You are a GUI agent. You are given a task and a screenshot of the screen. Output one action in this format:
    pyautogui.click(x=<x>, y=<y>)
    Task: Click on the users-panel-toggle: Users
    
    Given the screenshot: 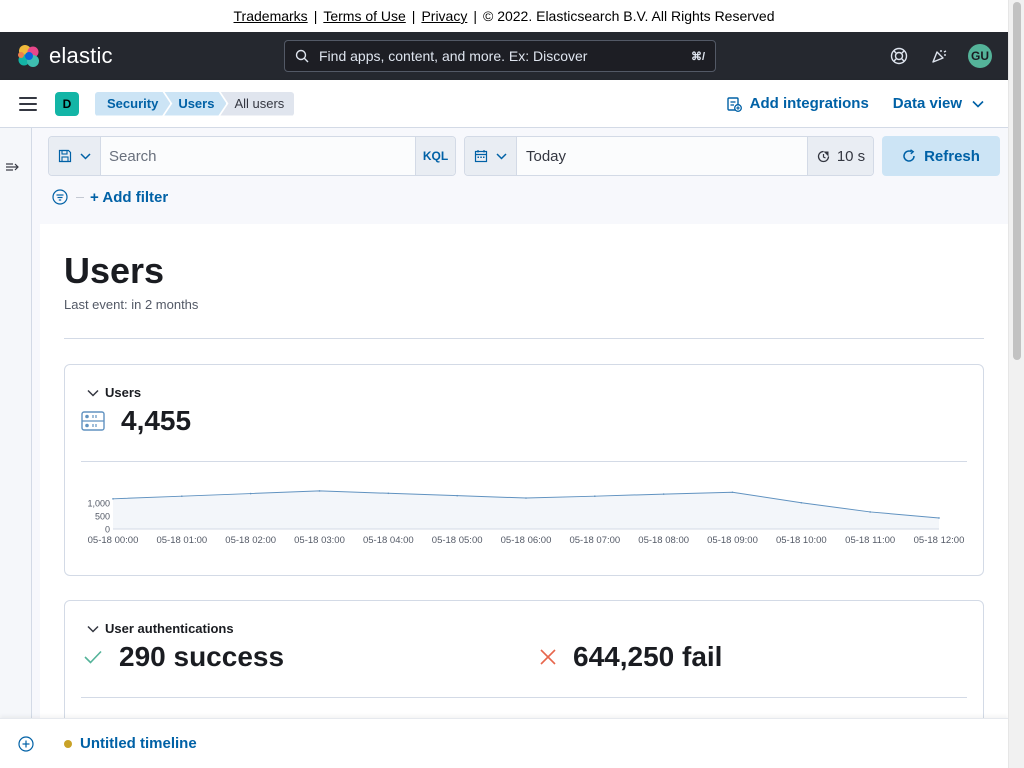 What is the action you would take?
    pyautogui.click(x=114, y=392)
    